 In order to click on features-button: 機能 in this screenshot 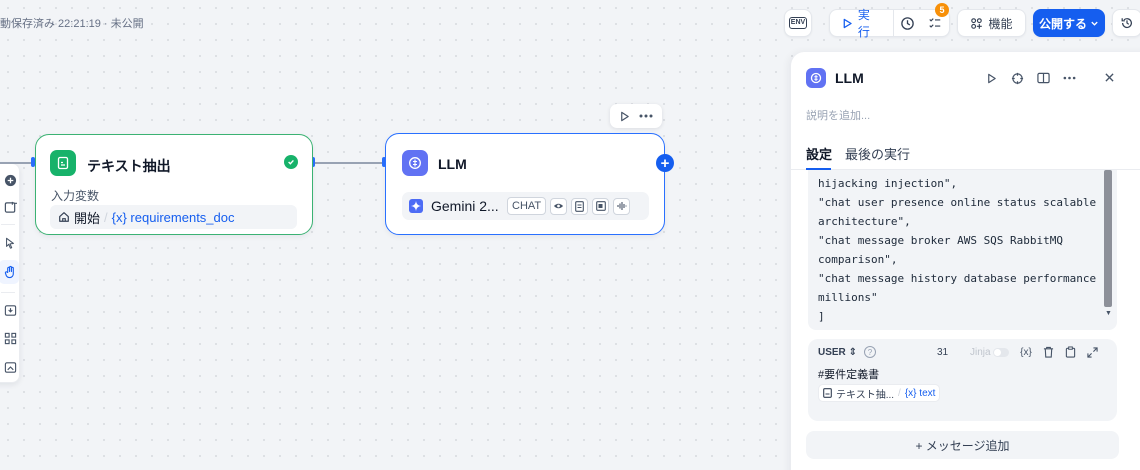, I will do `click(991, 23)`.